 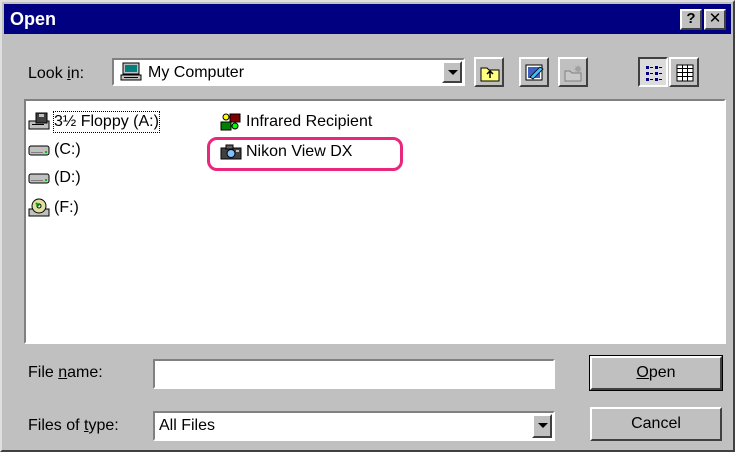 I want to click on infrared-icon, so click(x=230, y=122).